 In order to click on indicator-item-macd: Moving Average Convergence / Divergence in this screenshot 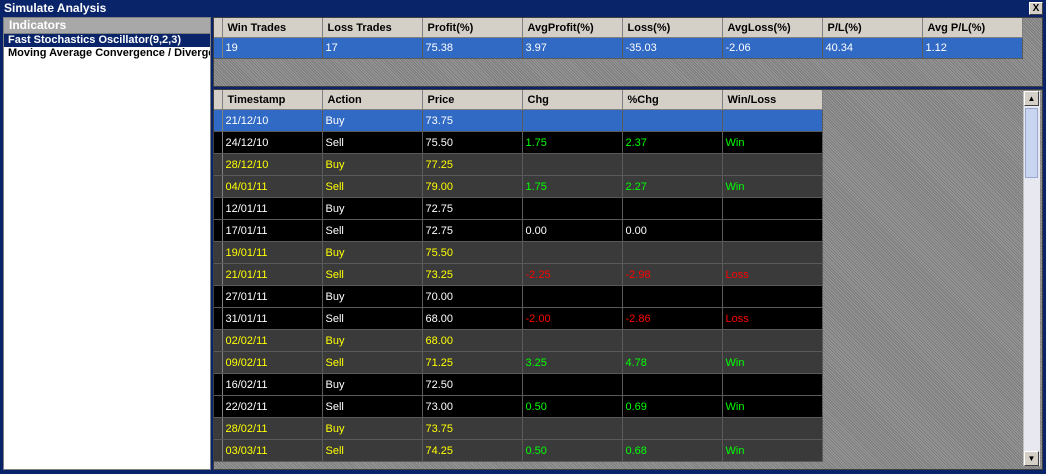, I will do `click(107, 53)`.